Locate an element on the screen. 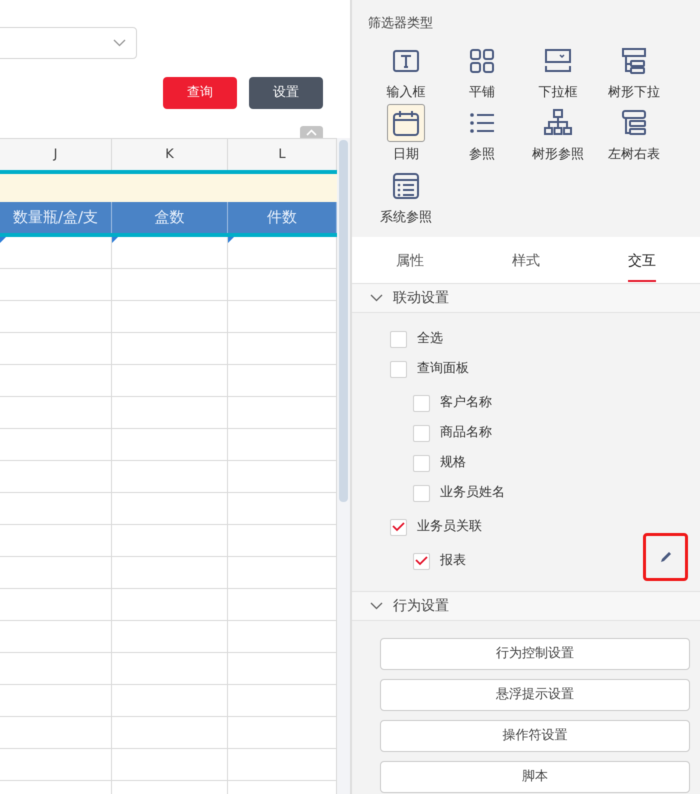 Image resolution: width=700 pixels, height=794 pixels. filter-type-label: 树形参照 is located at coordinates (558, 154).